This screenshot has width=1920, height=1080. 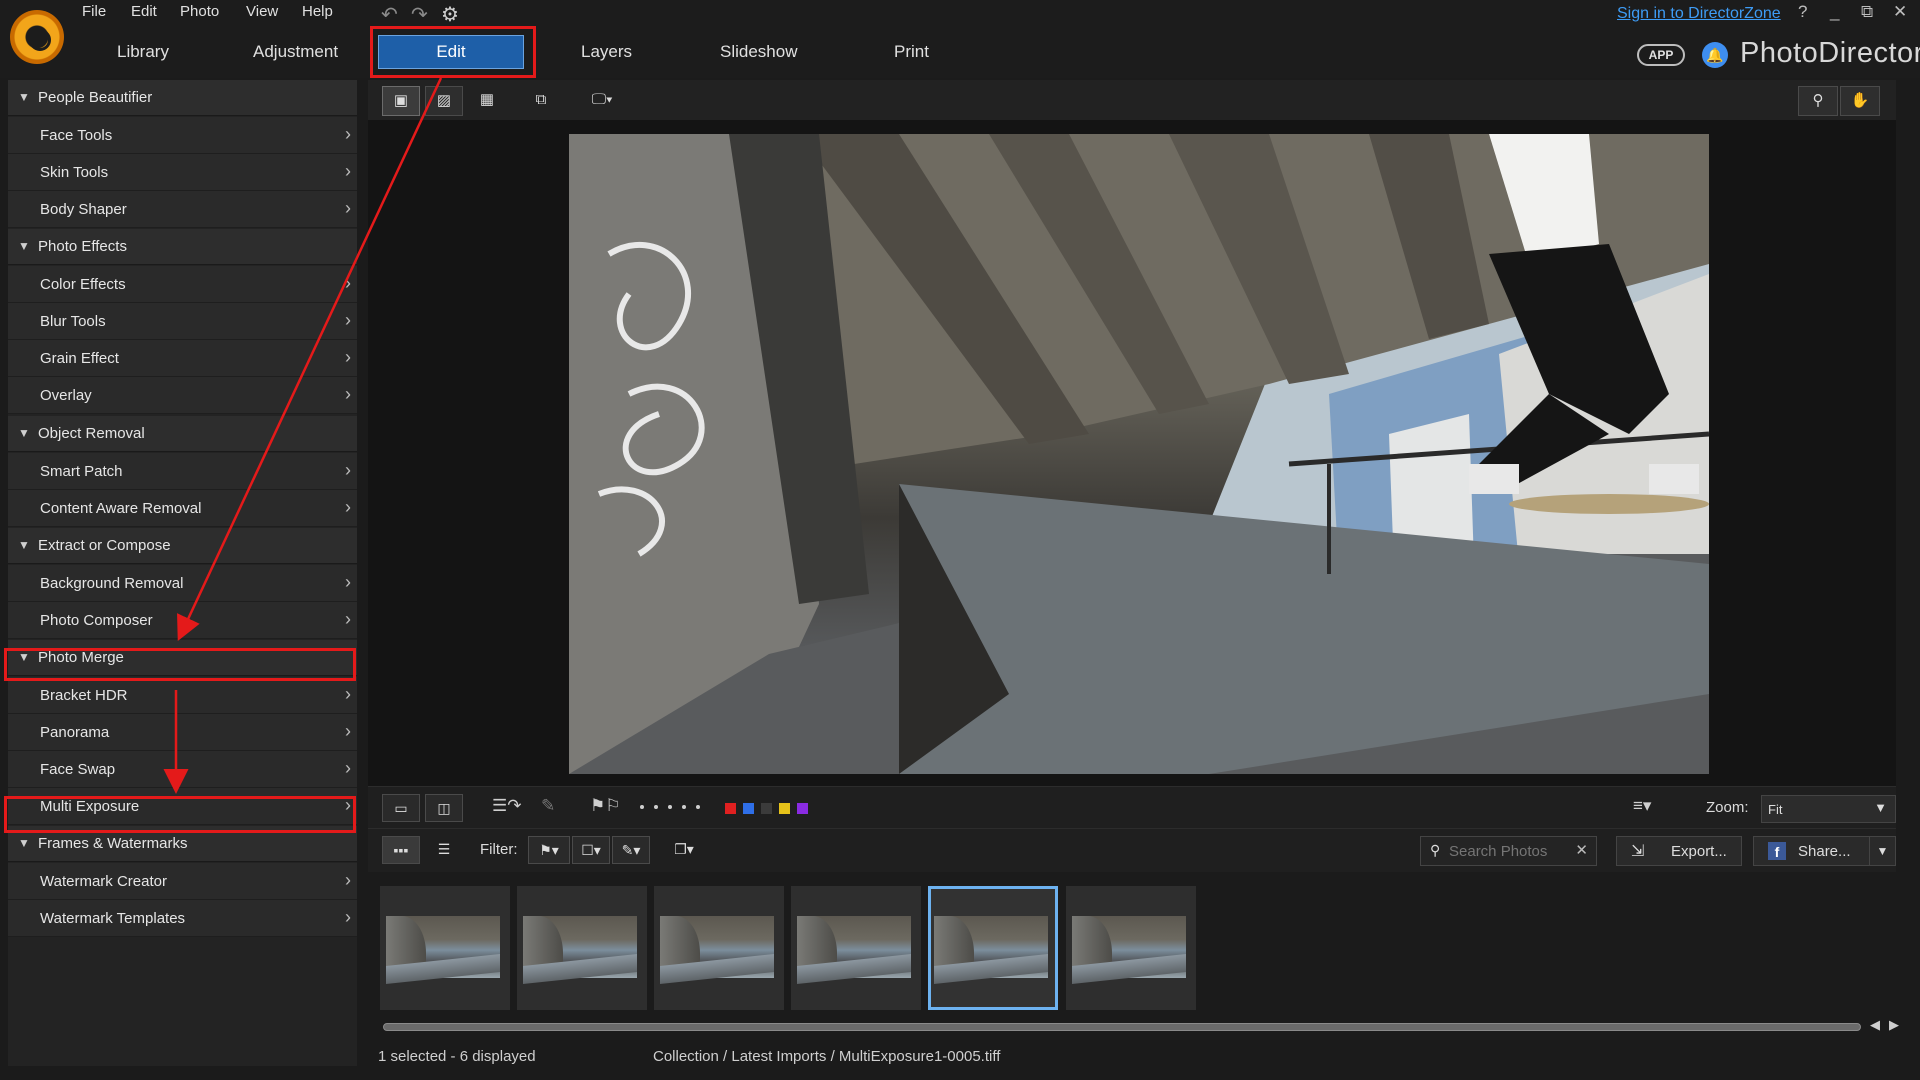 I want to click on tab-slideshow: Slideshow, so click(x=759, y=52).